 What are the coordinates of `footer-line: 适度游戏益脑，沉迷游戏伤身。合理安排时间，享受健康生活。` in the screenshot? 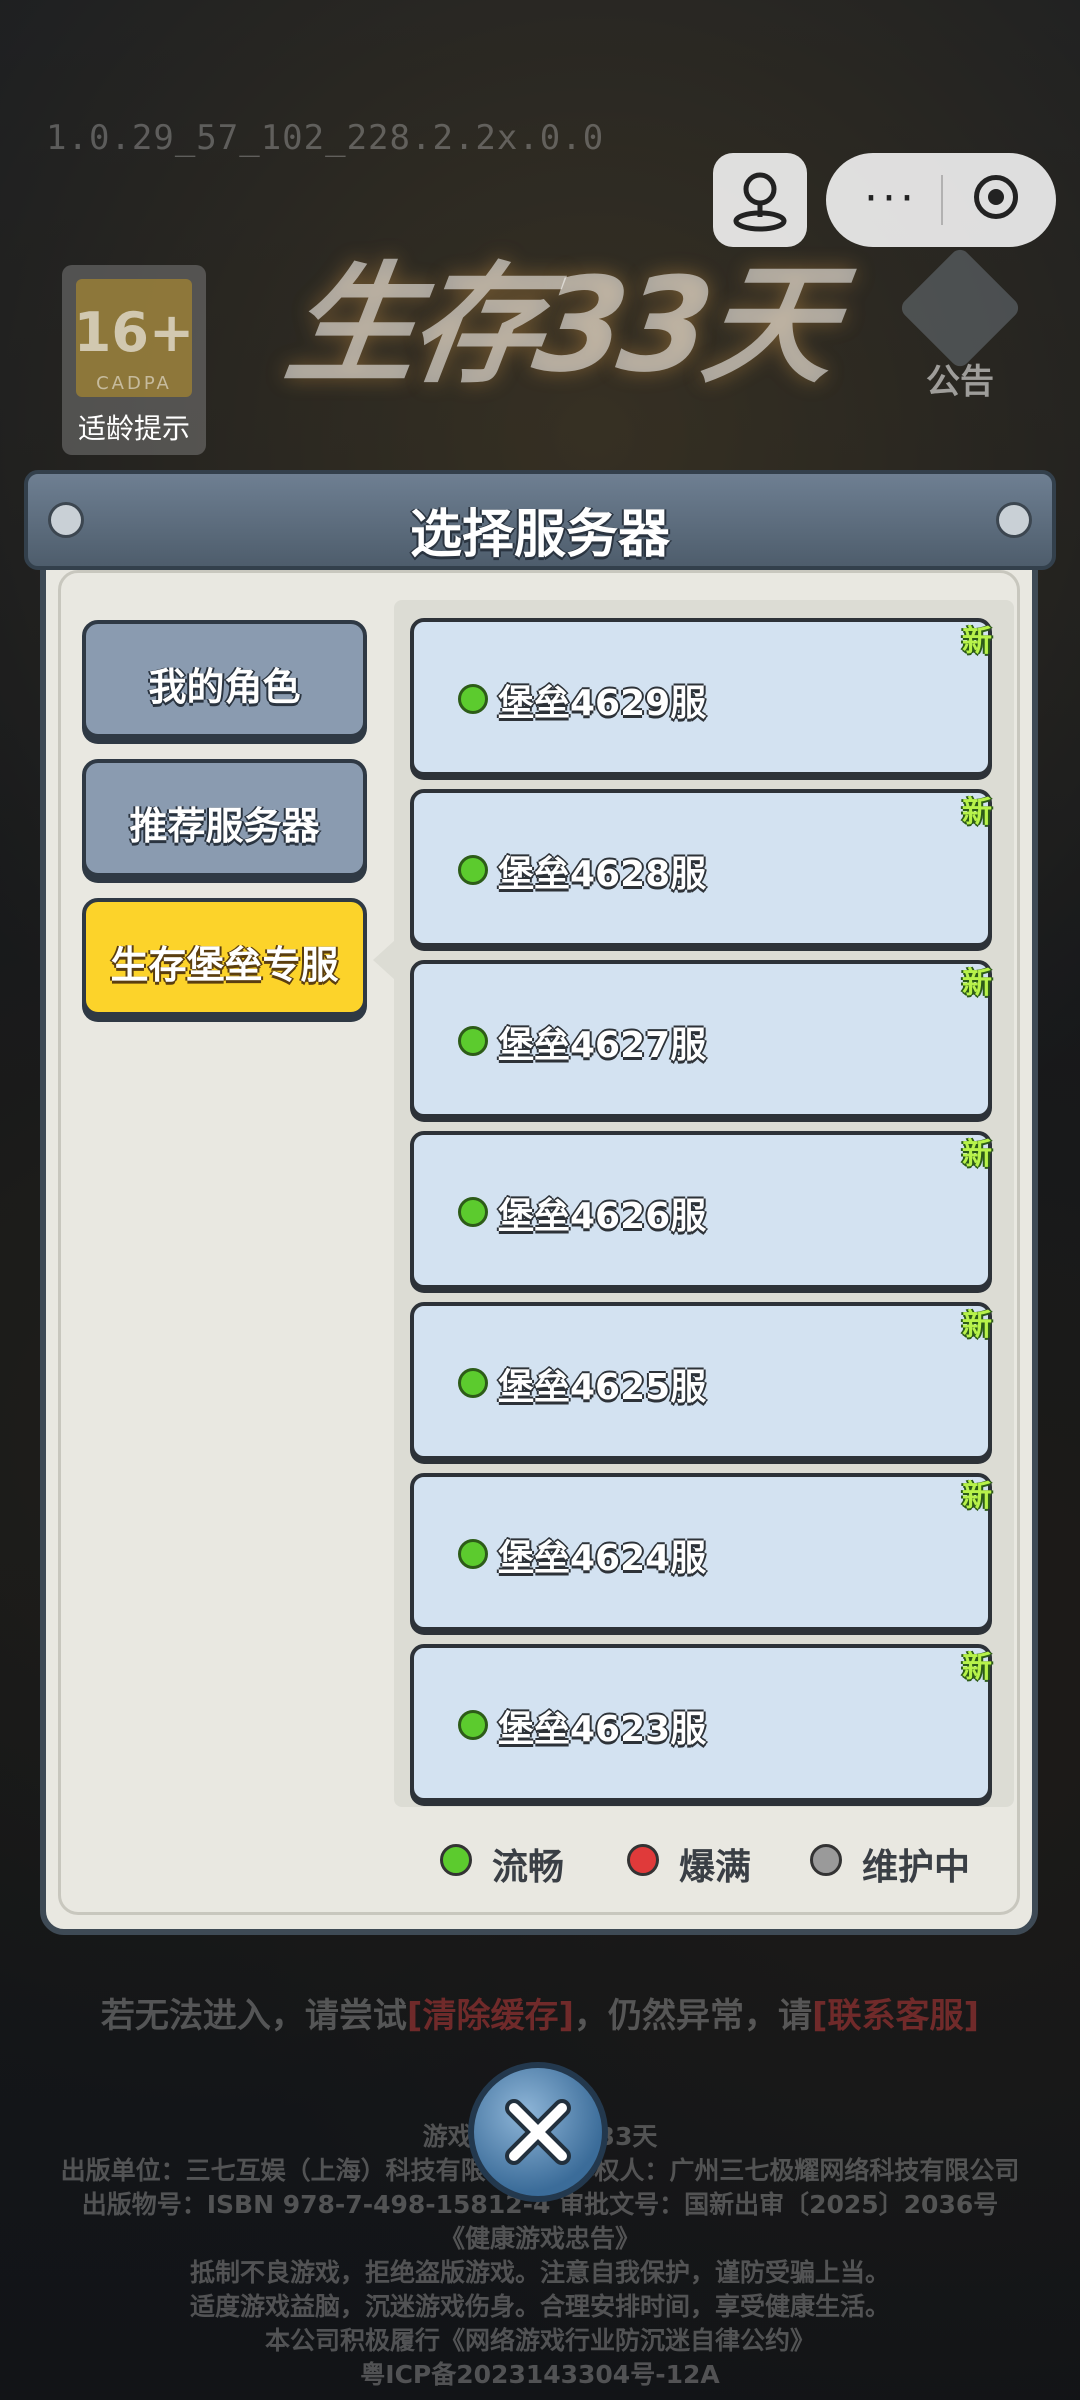 It's located at (539, 2306).